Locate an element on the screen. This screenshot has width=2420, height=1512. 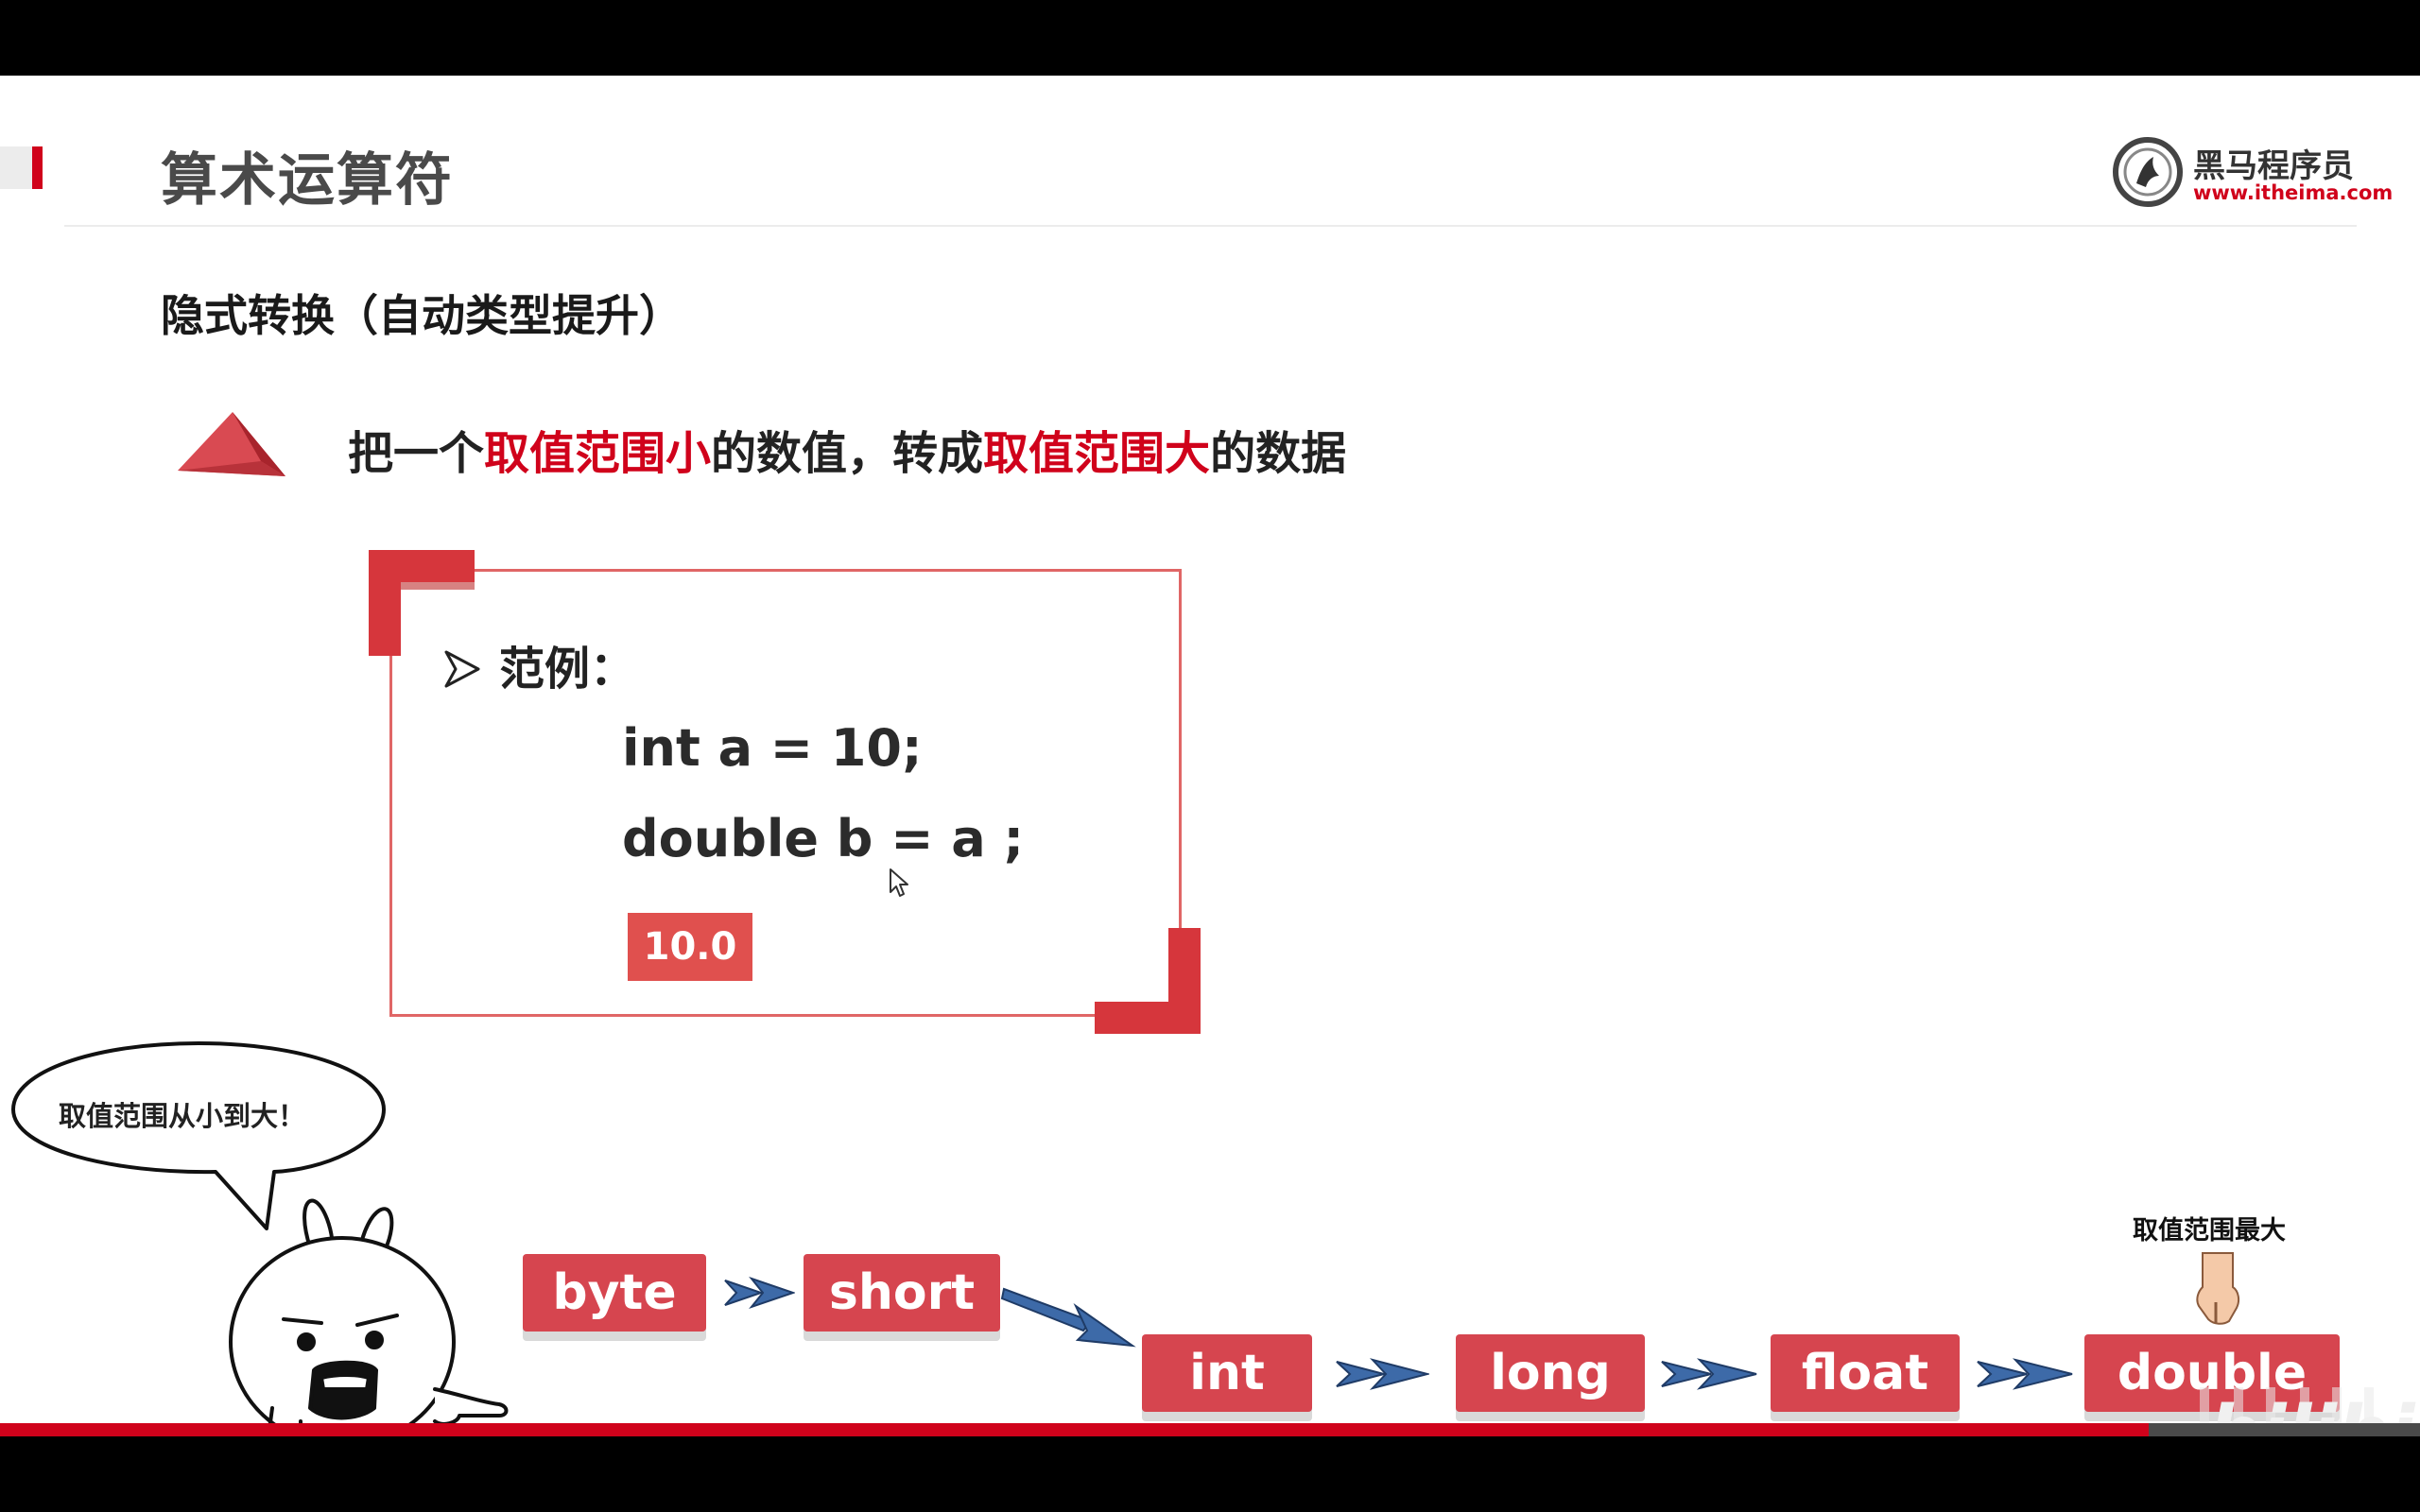
horse-logo-icon is located at coordinates (2148, 172).